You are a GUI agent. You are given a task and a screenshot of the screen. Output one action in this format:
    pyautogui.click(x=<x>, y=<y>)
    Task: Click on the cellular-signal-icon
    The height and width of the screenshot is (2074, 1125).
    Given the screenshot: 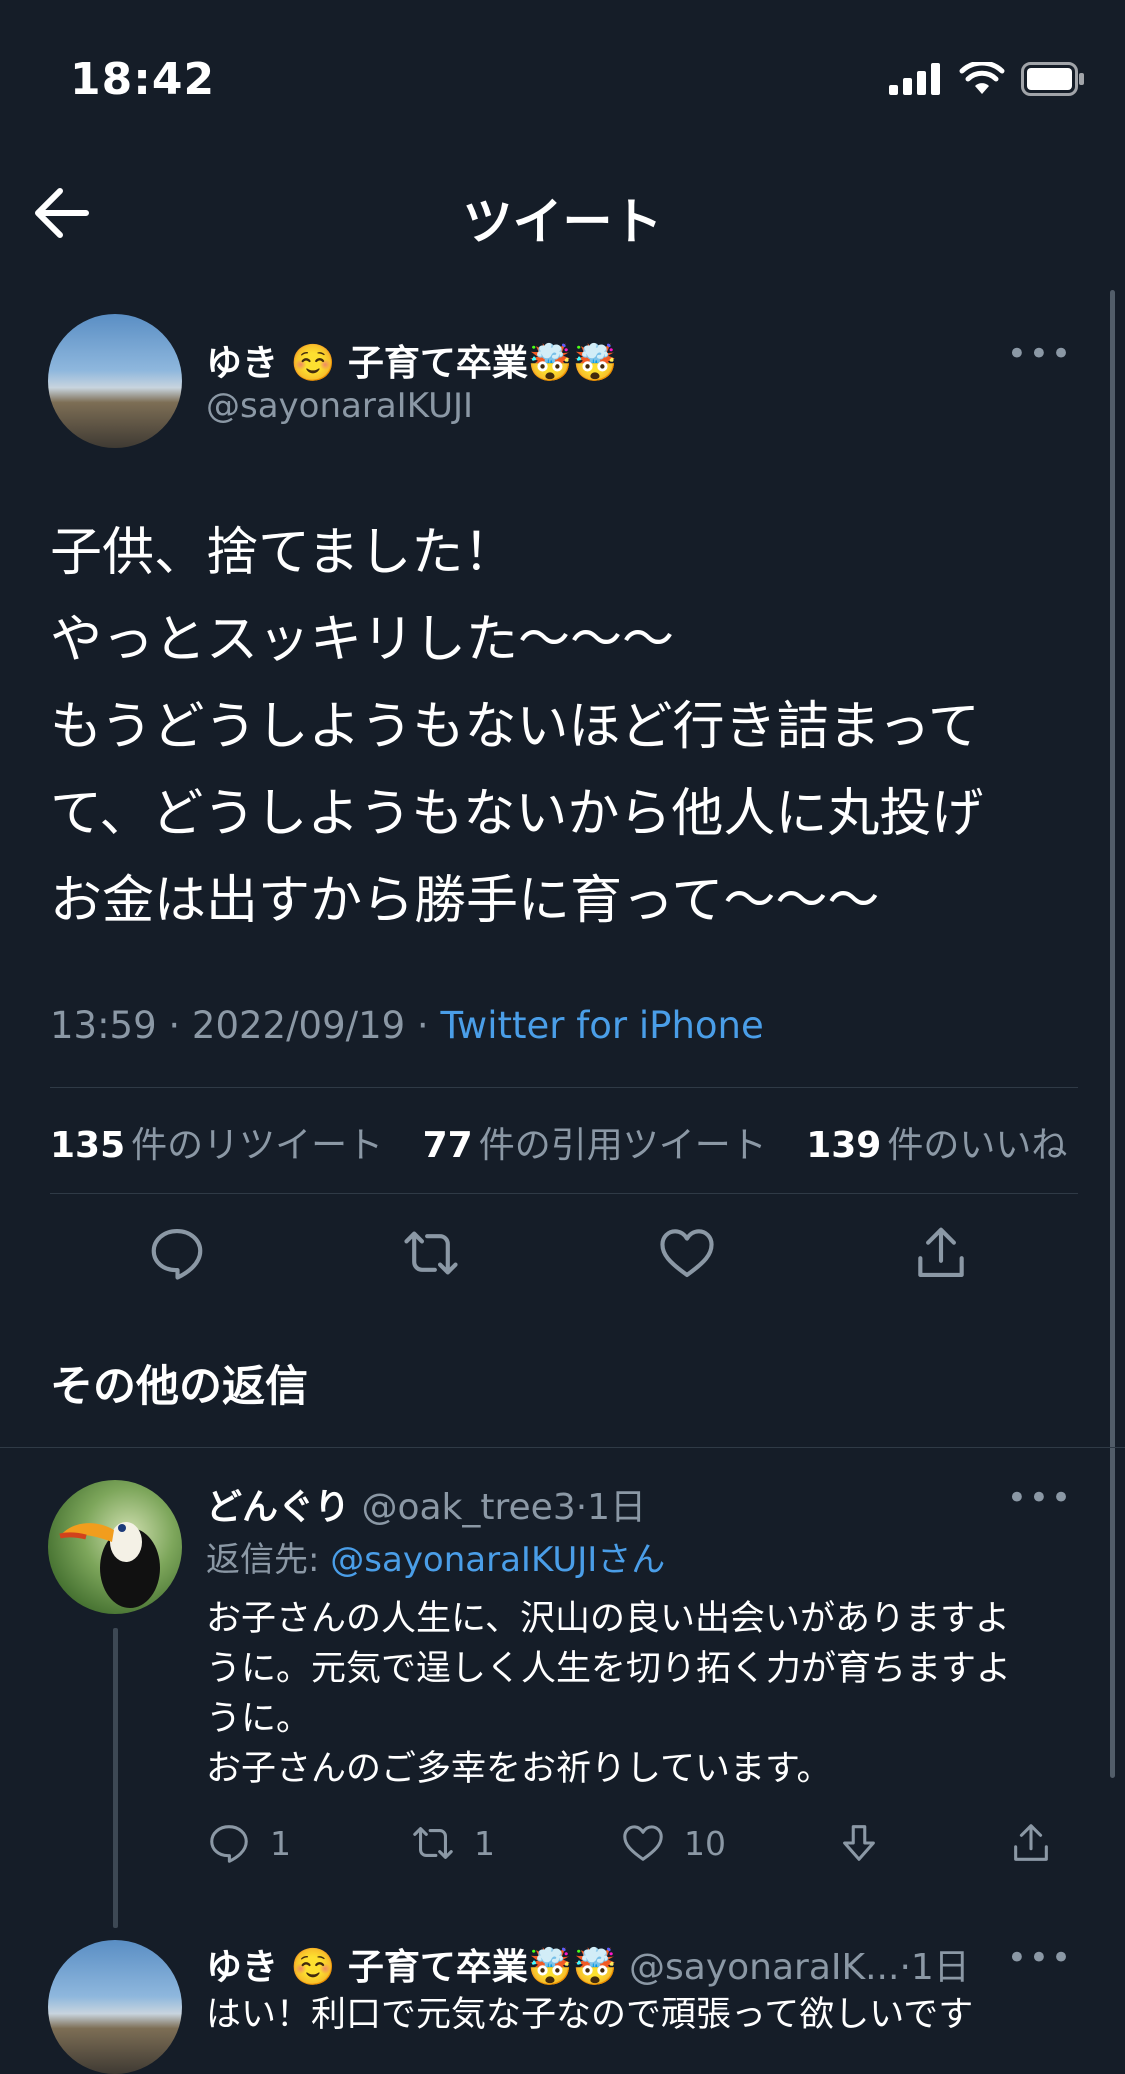 What is the action you would take?
    pyautogui.click(x=914, y=79)
    